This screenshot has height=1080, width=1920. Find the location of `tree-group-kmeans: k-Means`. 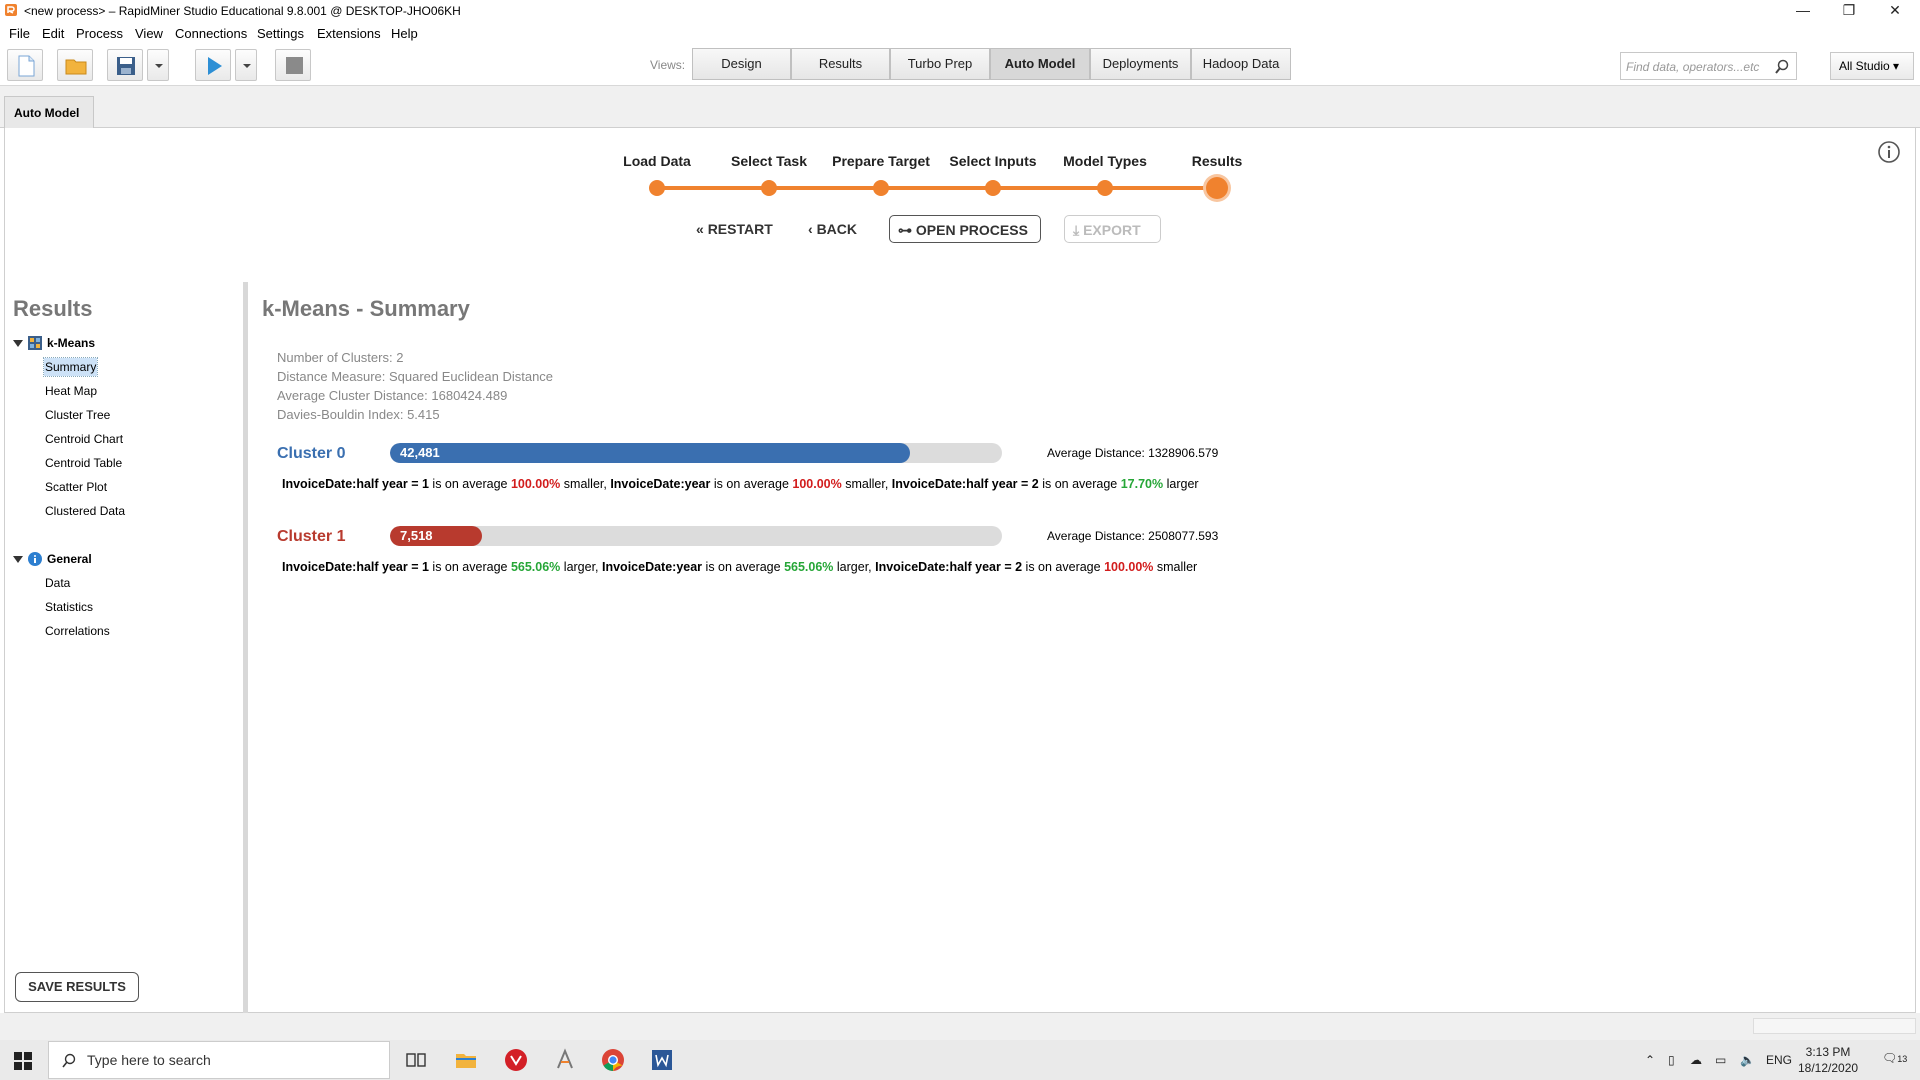

tree-group-kmeans: k-Means is located at coordinates (71, 343).